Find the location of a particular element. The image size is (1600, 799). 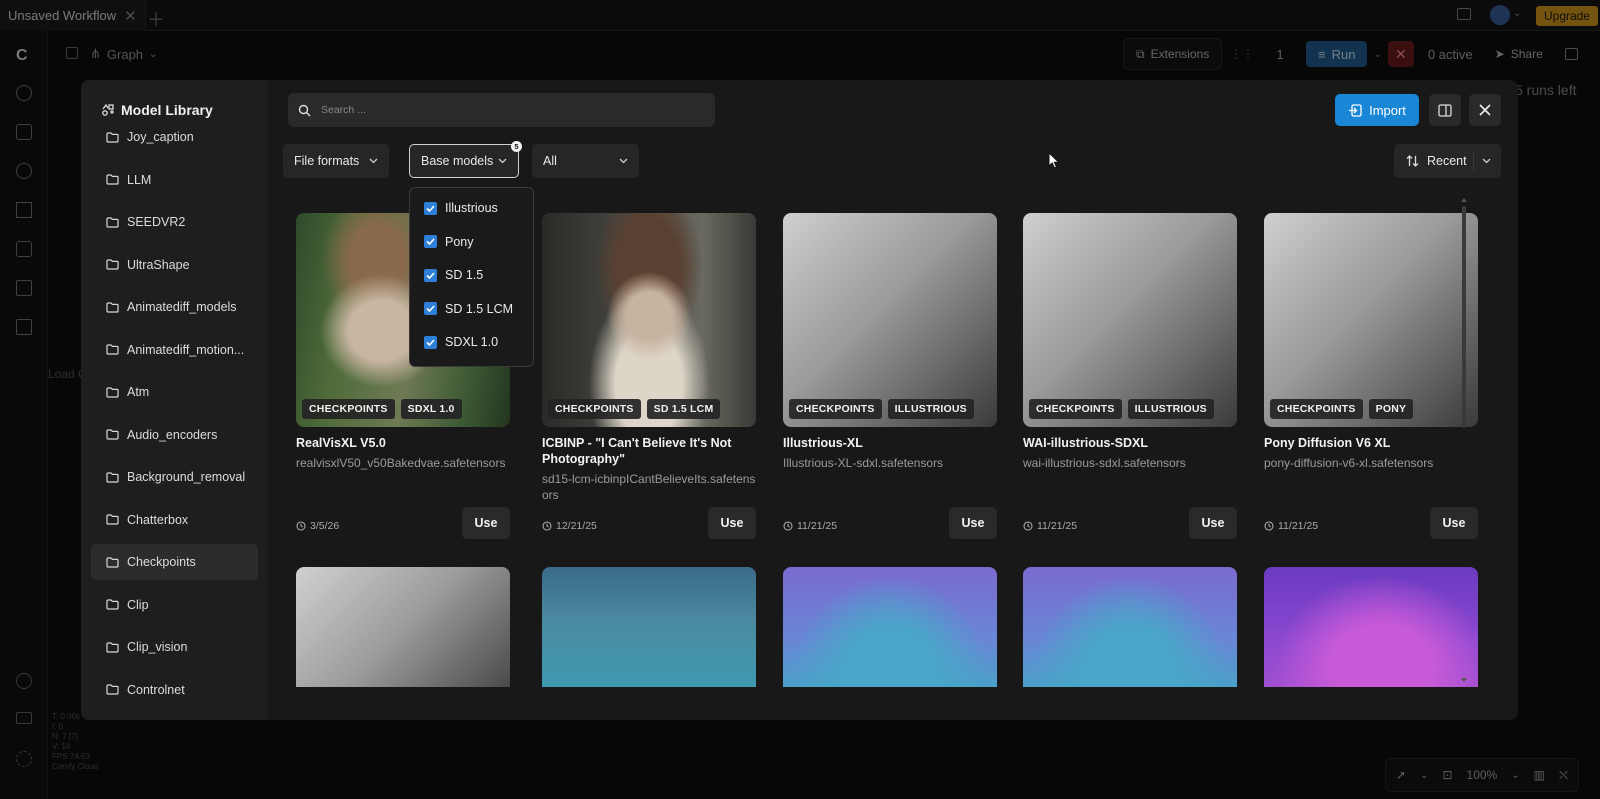

tag-list: CHECKPOINTS ILLUSTRIOUS is located at coordinates (881, 409).